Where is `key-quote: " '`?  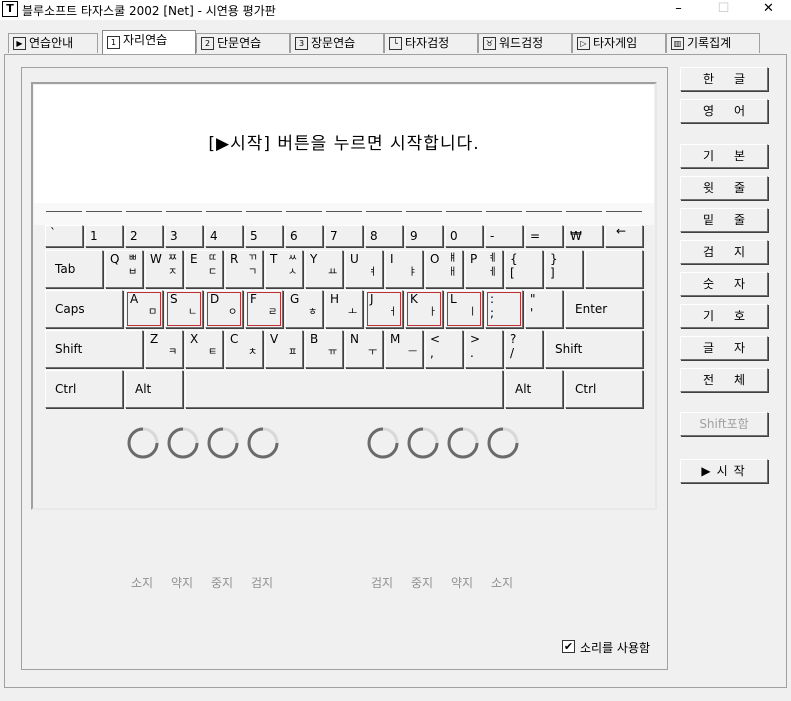
key-quote: " ' is located at coordinates (544, 309).